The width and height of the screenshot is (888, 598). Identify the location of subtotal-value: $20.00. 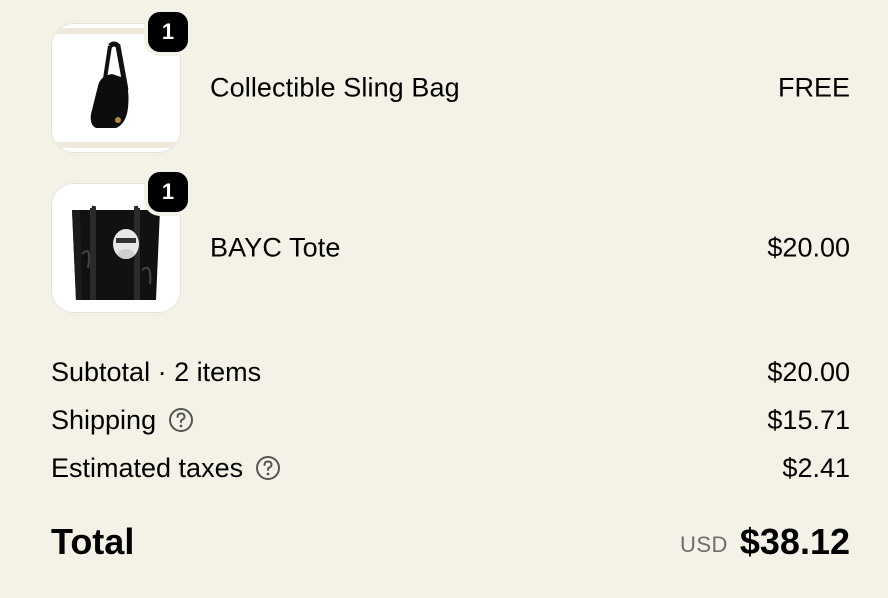
(808, 372).